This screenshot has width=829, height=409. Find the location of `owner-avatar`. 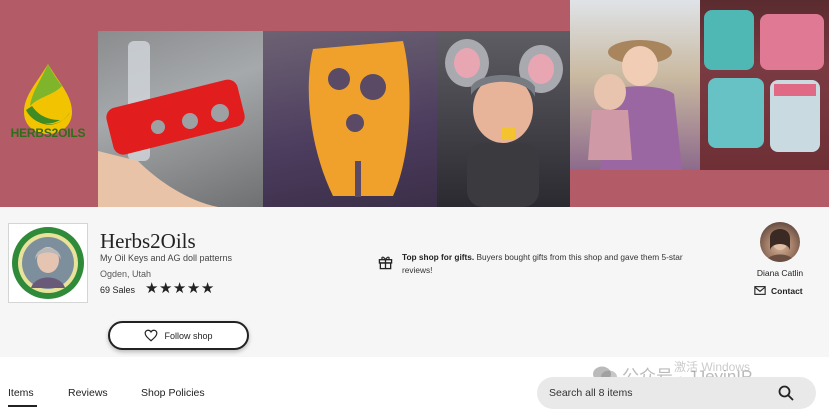

owner-avatar is located at coordinates (780, 242).